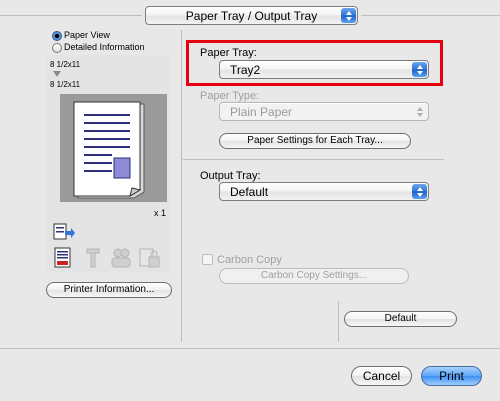 This screenshot has height=401, width=500. I want to click on detailed-information-label: Detailed Information, so click(104, 47).